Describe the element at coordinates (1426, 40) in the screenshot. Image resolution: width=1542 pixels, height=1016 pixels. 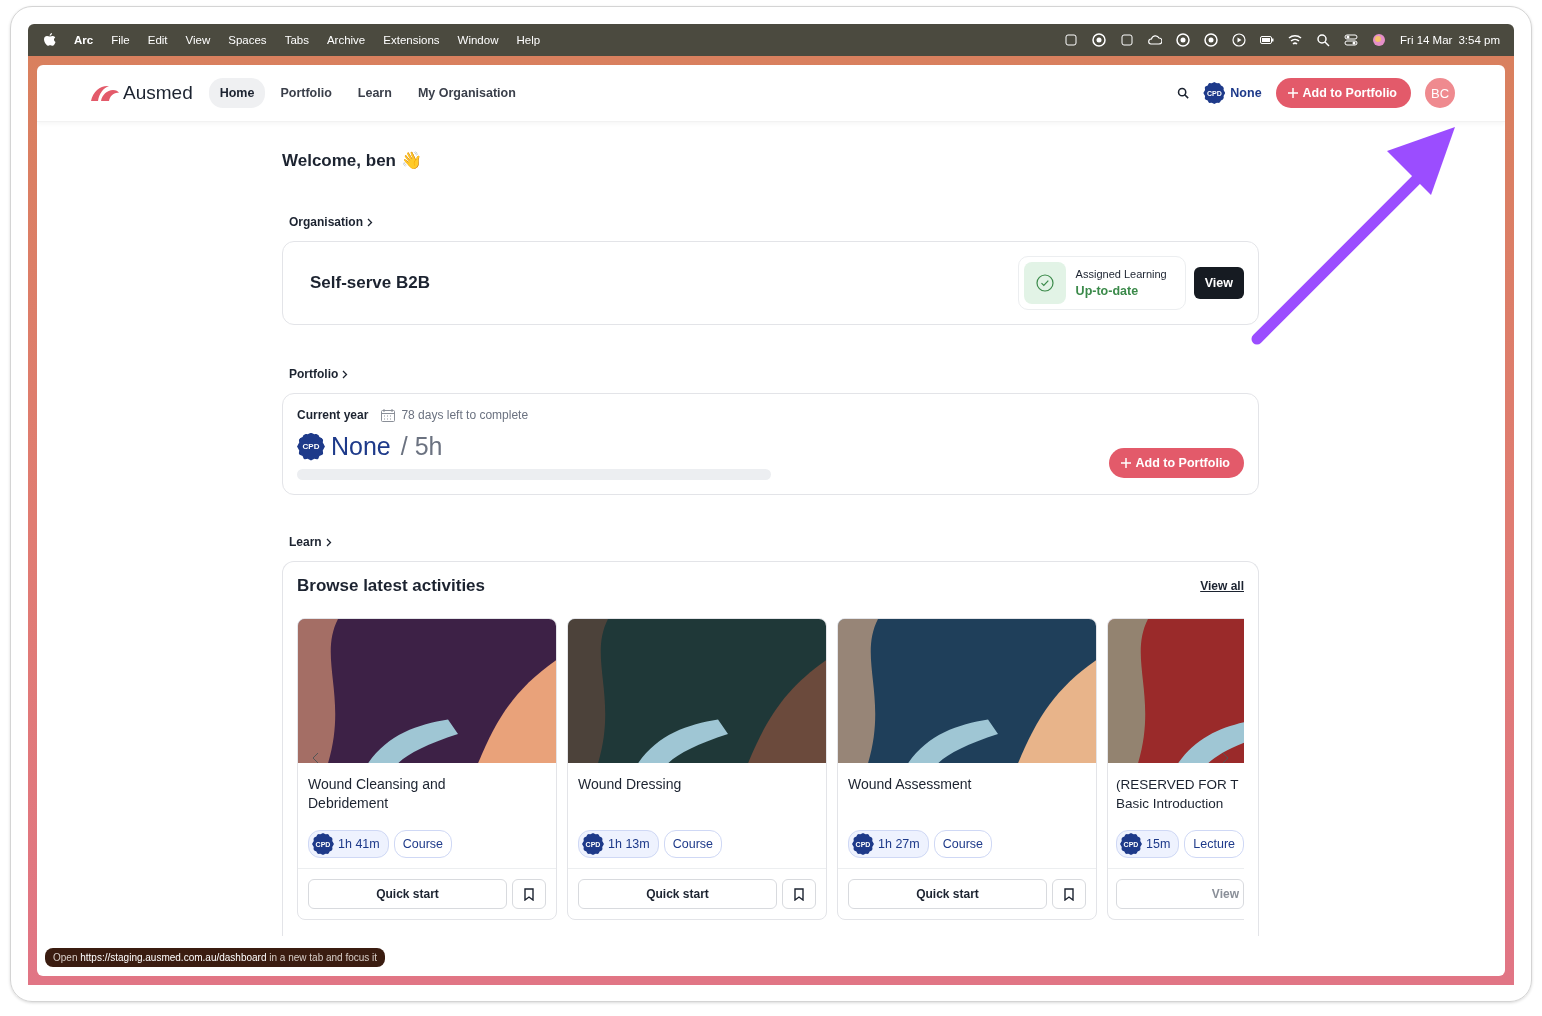
I see `menu-date: Fri 14 Mar` at that location.